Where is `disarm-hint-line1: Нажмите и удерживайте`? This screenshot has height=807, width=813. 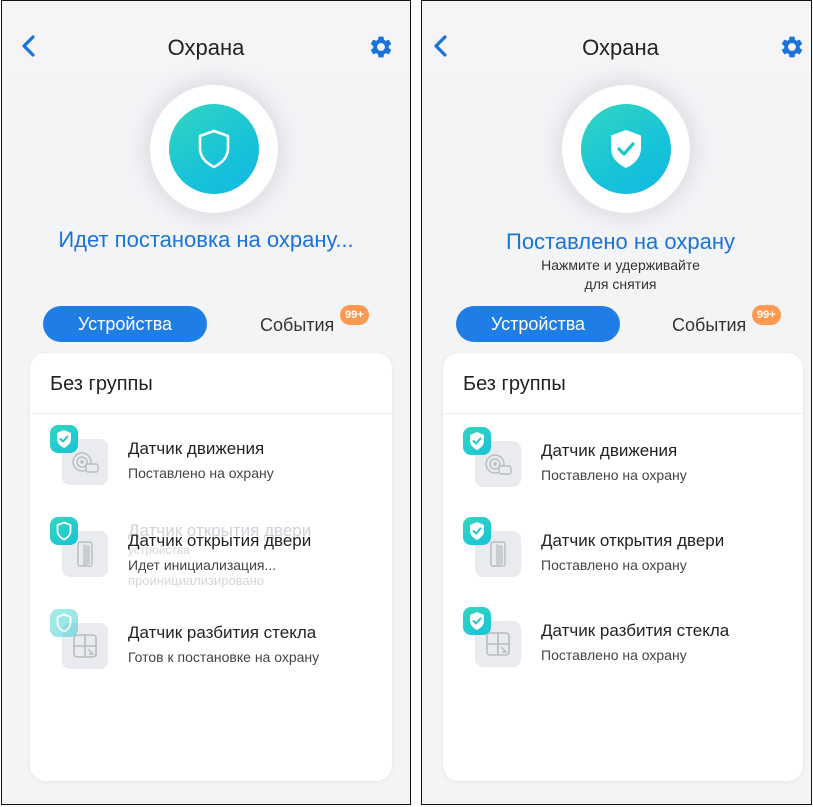 disarm-hint-line1: Нажмите и удерживайте is located at coordinates (620, 265).